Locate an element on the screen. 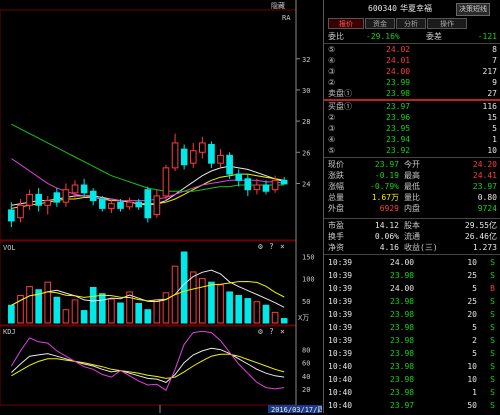 Image resolution: width=500 pixels, height=415 pixels. buy-level-row: ④ 23.94 1 is located at coordinates (412, 139).